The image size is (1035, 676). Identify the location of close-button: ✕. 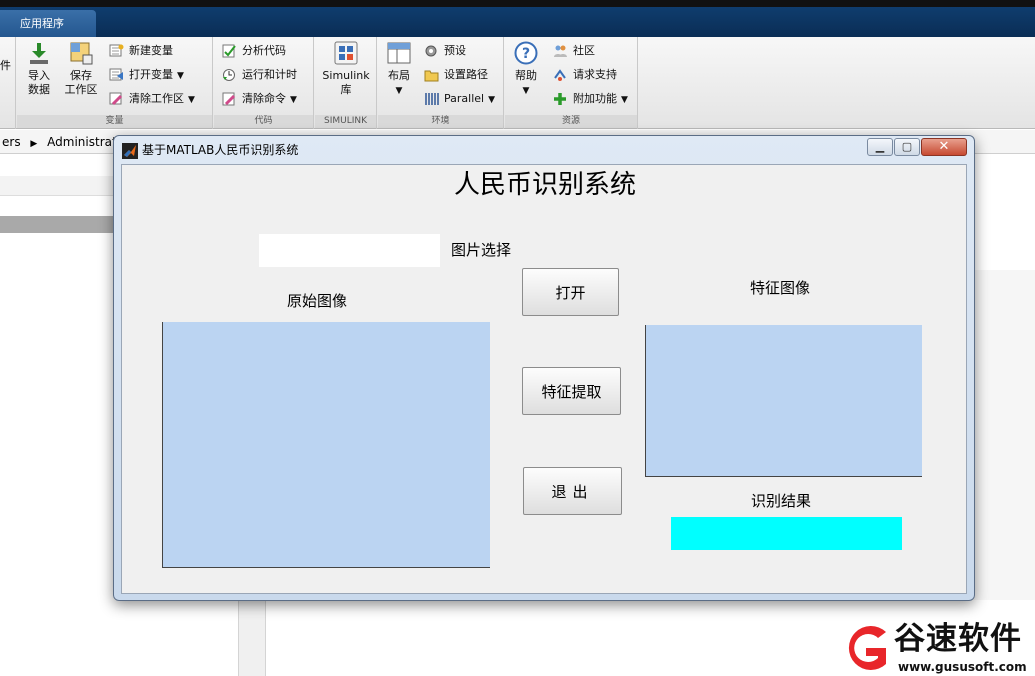
(944, 147).